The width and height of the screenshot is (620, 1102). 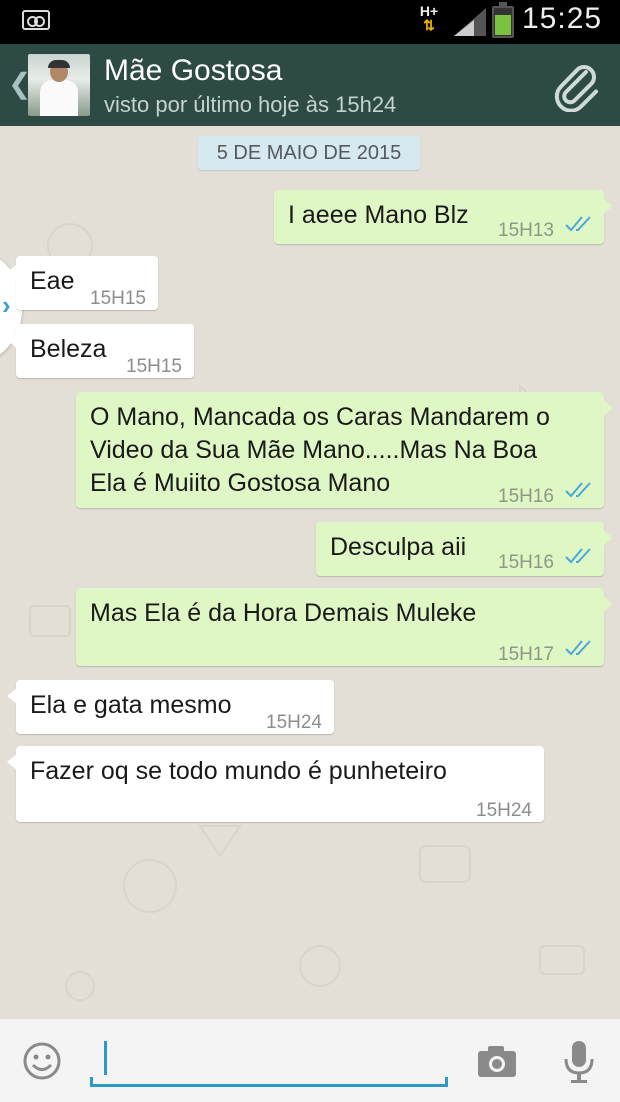 I want to click on text-cursor, so click(x=105, y=1058).